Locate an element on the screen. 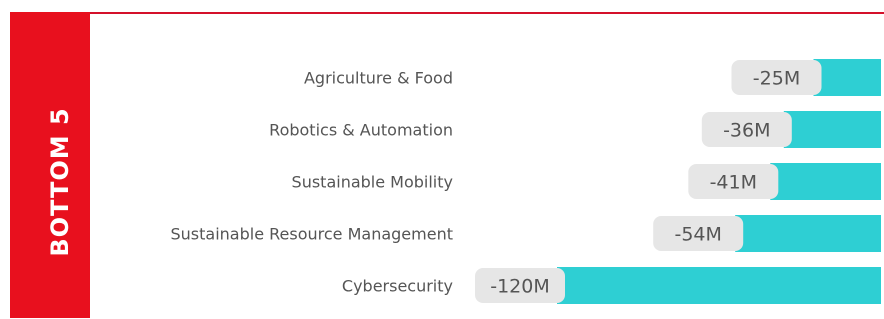 This screenshot has height=319, width=884. value-label: -36M is located at coordinates (746, 131).